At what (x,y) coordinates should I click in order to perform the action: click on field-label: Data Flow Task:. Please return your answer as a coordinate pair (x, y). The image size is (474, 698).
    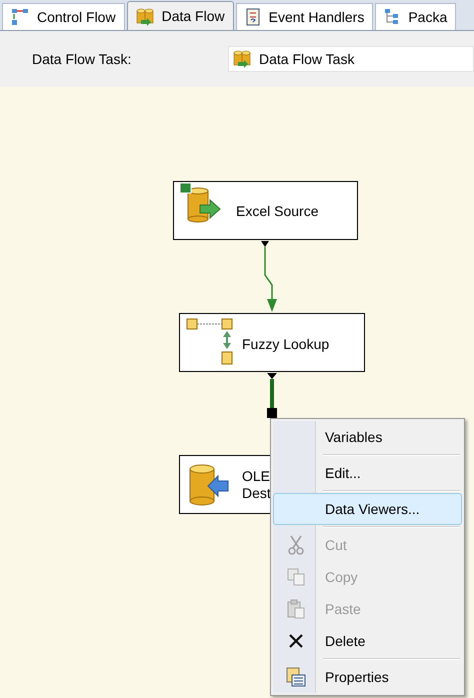
    Looking at the image, I should click on (82, 59).